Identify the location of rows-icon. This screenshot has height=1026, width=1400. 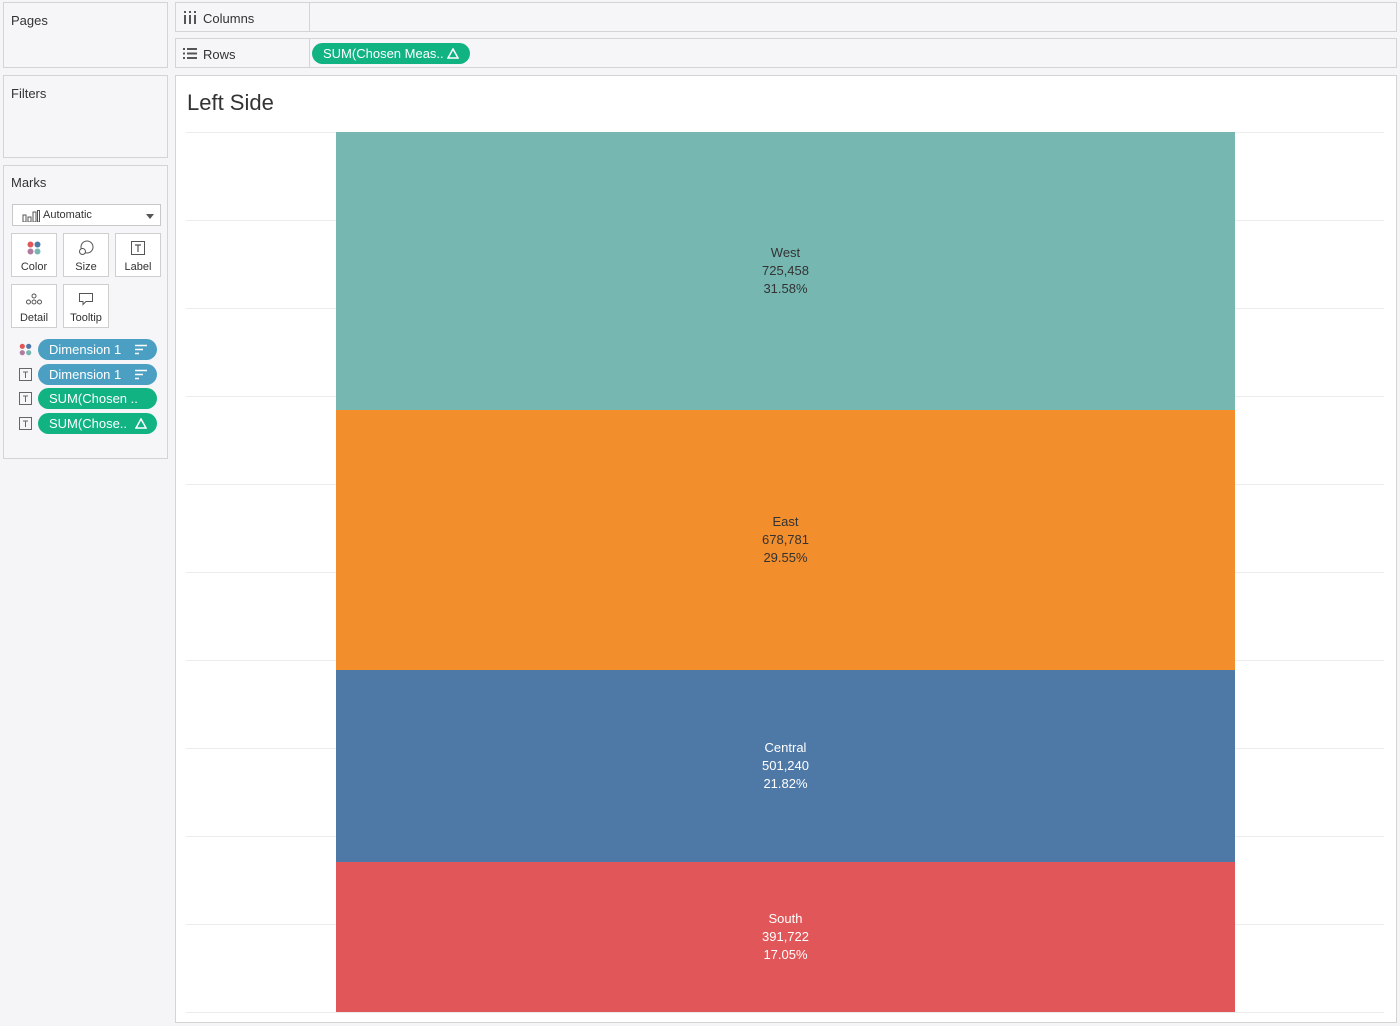
(190, 53).